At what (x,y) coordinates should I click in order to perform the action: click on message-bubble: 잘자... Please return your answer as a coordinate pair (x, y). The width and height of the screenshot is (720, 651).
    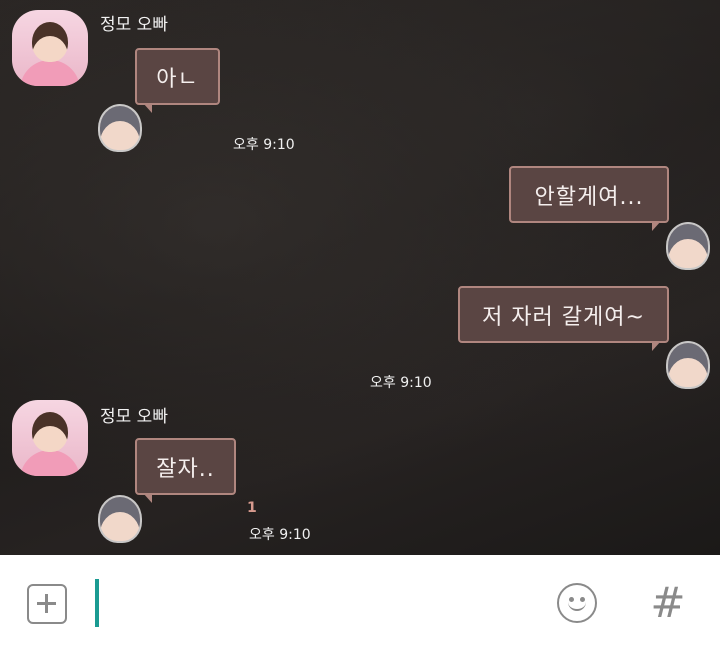
    Looking at the image, I should click on (185, 470).